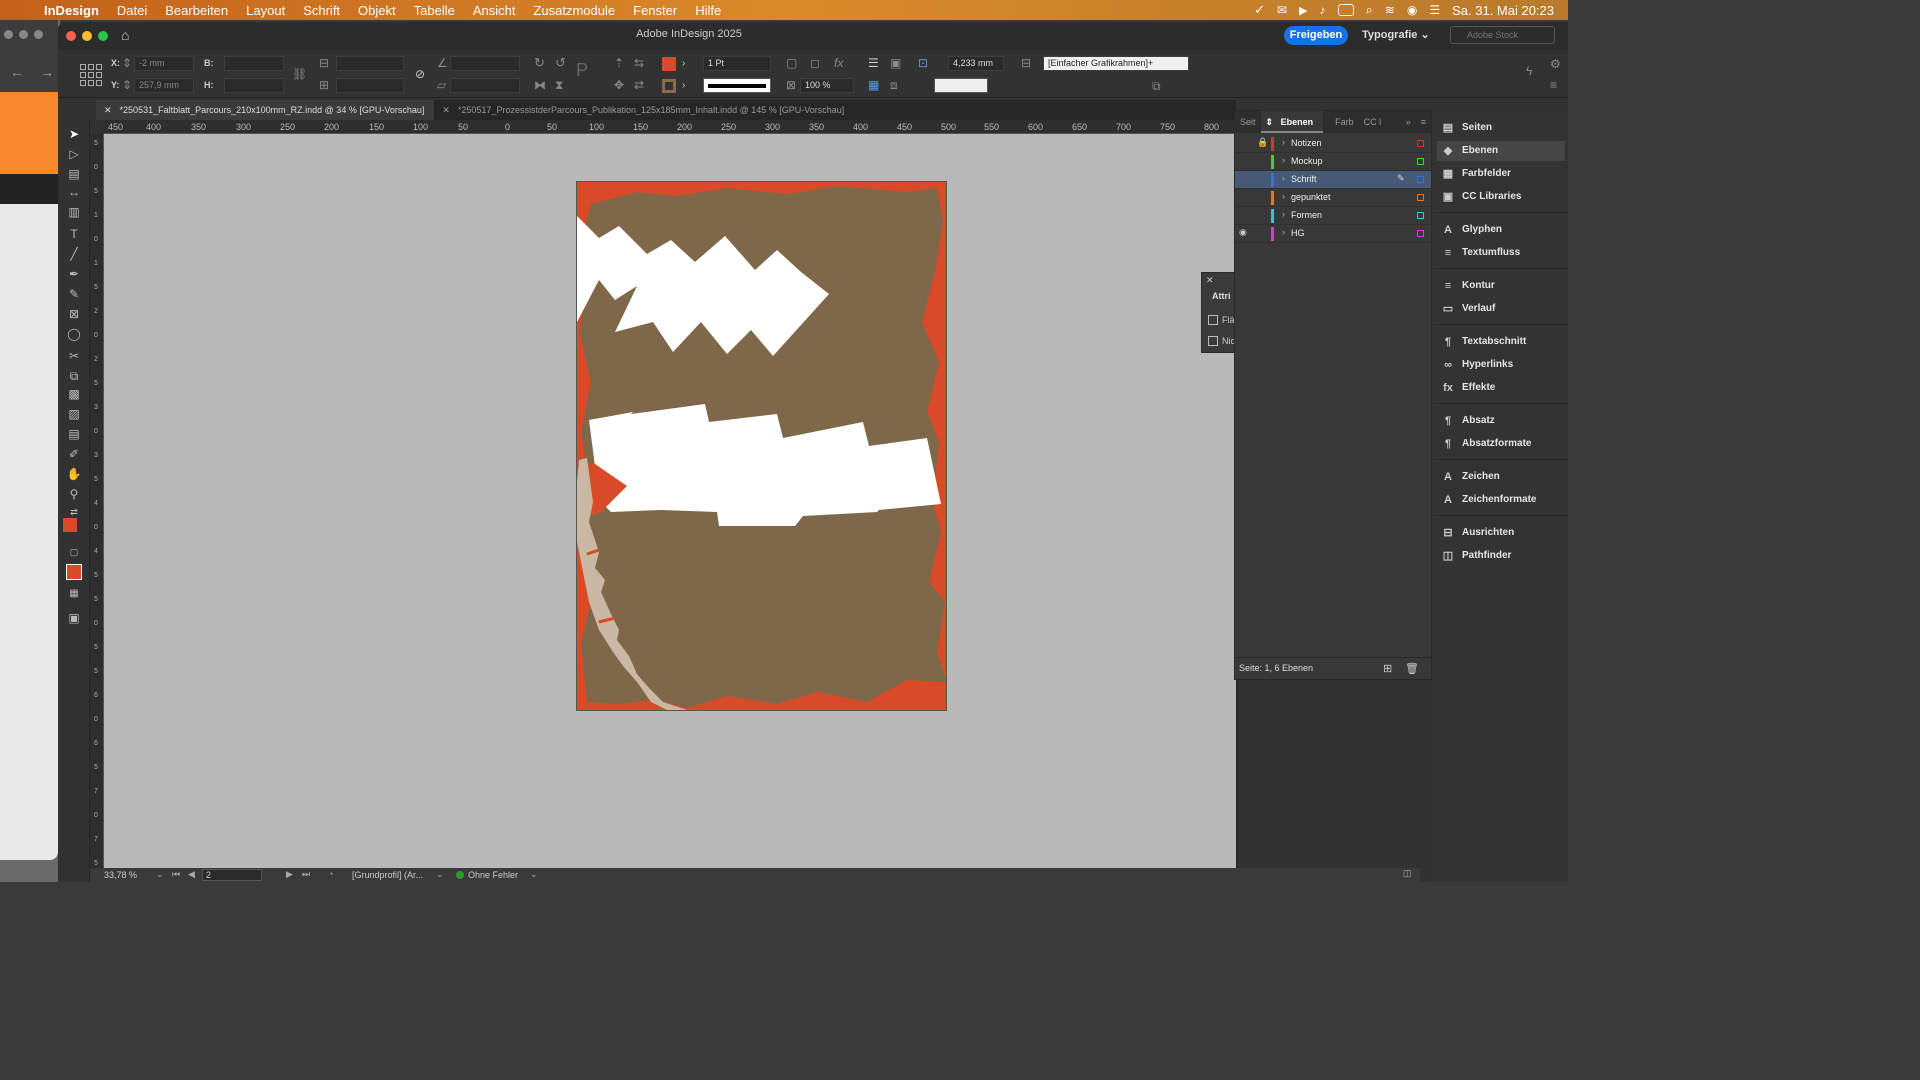 The image size is (1920, 1080). Describe the element at coordinates (494, 10) in the screenshot. I see `menu-ansicht: Ansicht` at that location.